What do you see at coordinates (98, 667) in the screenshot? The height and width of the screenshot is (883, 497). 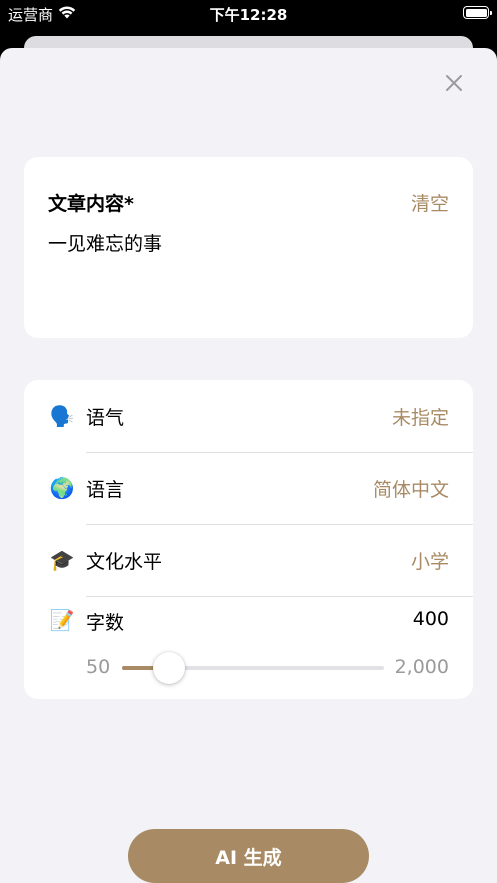 I see `slider-min-label: 50` at bounding box center [98, 667].